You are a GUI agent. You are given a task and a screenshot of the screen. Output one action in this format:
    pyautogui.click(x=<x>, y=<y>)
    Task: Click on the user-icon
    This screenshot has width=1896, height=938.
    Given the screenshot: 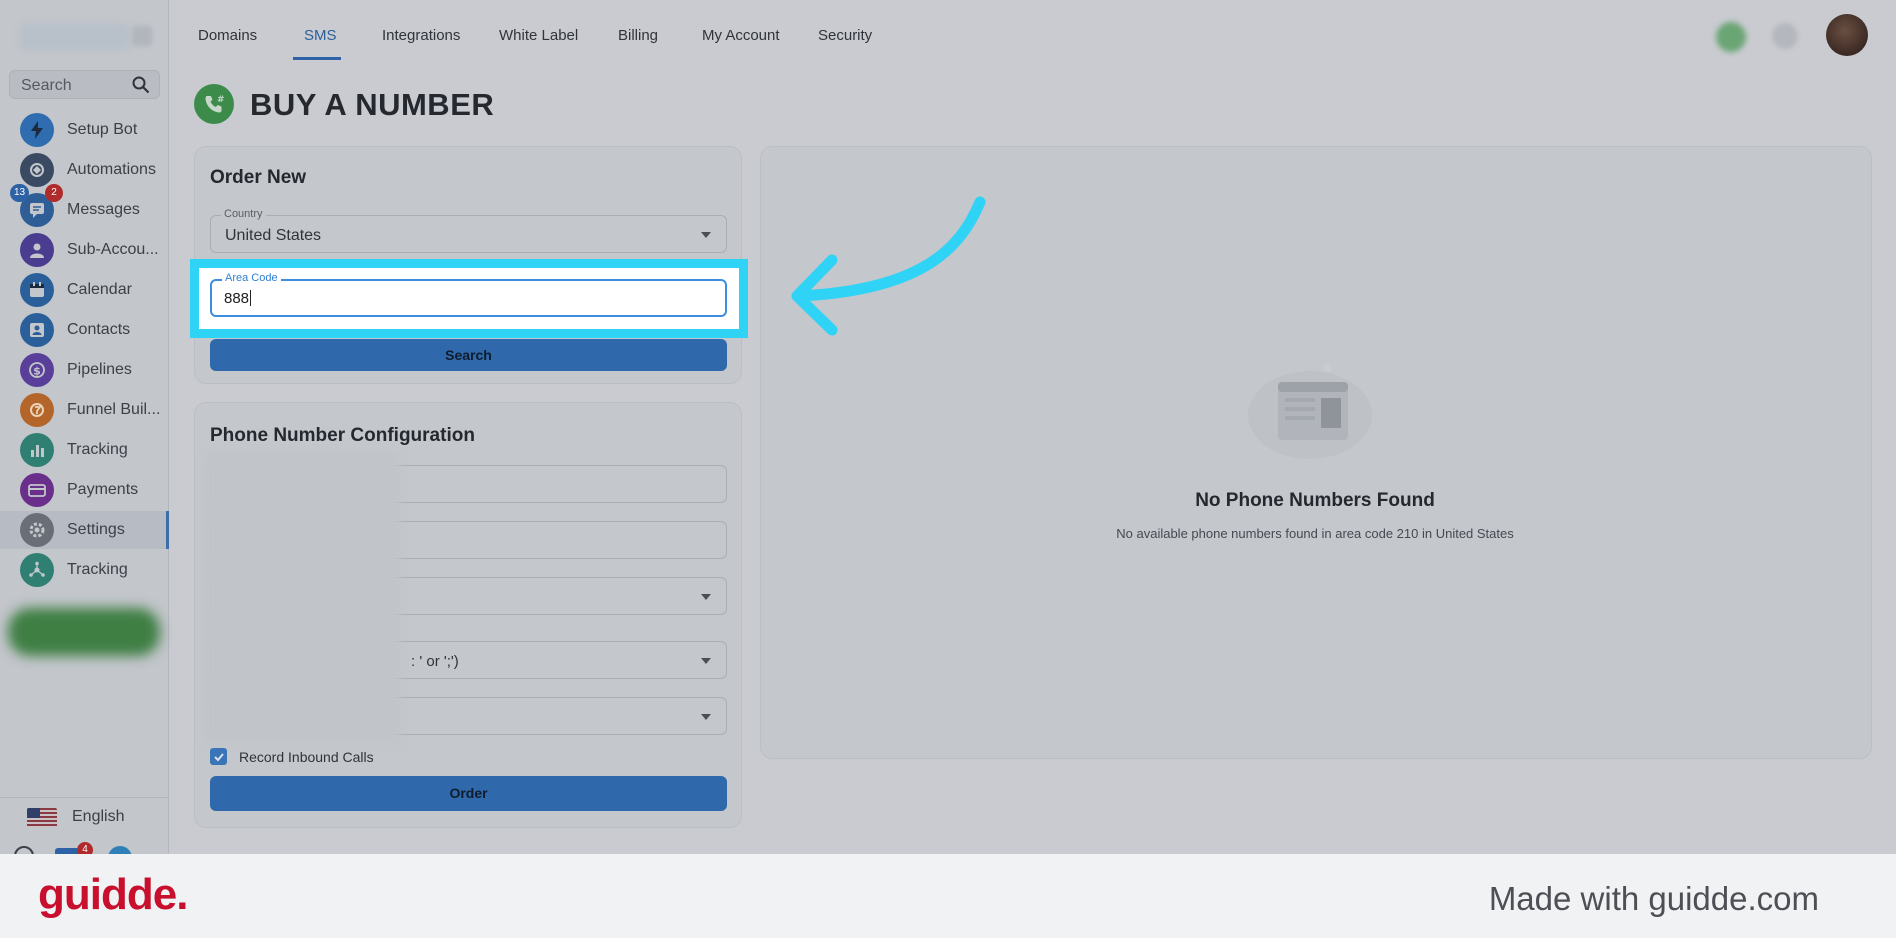 What is the action you would take?
    pyautogui.click(x=37, y=250)
    